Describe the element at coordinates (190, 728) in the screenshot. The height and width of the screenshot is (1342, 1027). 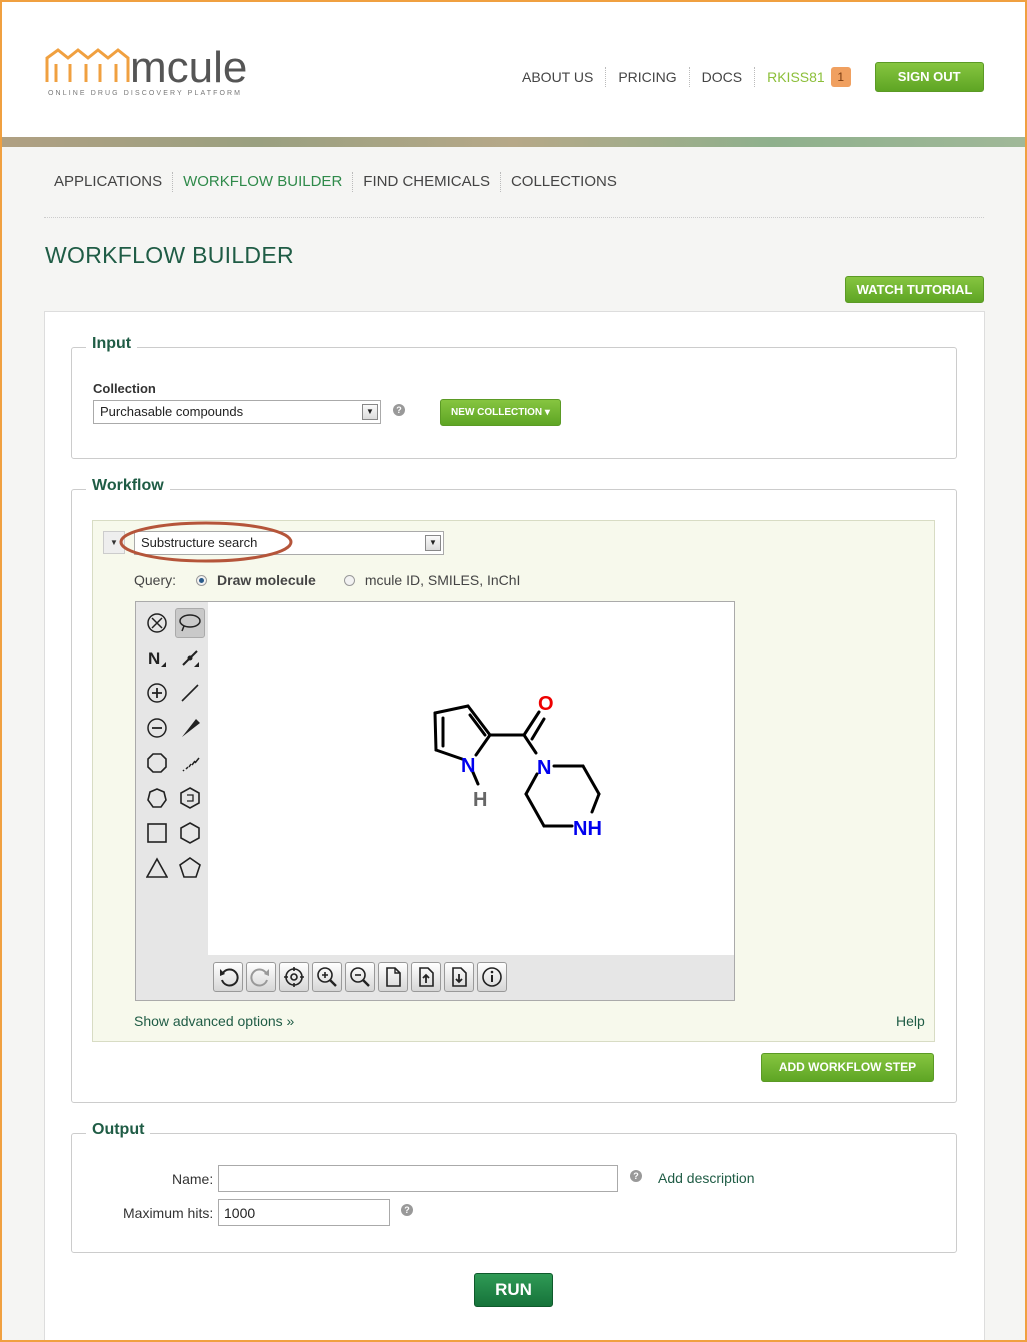
I see `wedge-bond-icon` at that location.